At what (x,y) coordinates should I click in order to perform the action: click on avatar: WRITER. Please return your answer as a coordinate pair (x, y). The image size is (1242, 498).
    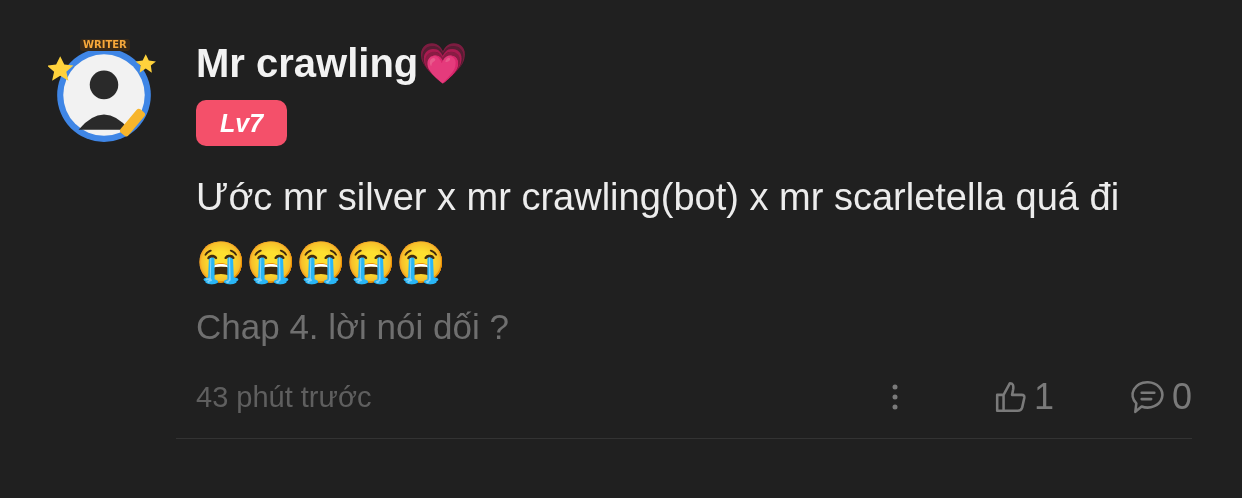
    Looking at the image, I should click on (104, 92).